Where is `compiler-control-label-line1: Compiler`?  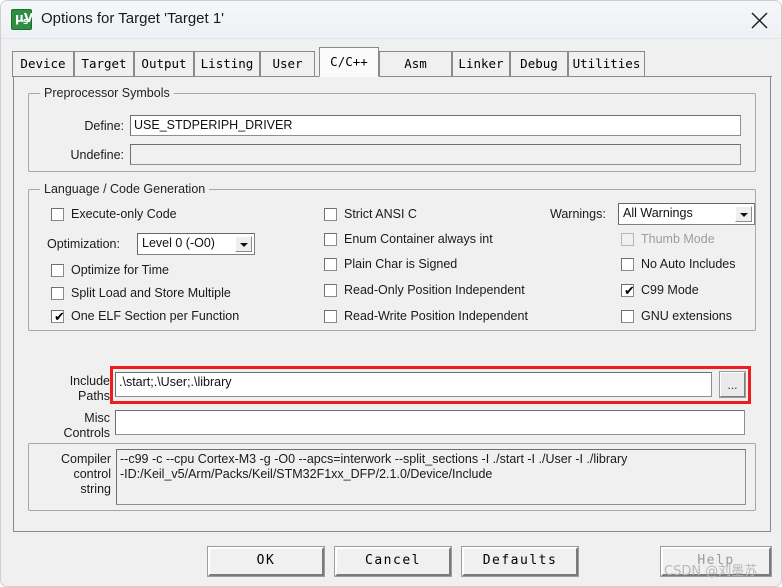 compiler-control-label-line1: Compiler is located at coordinates (85, 459).